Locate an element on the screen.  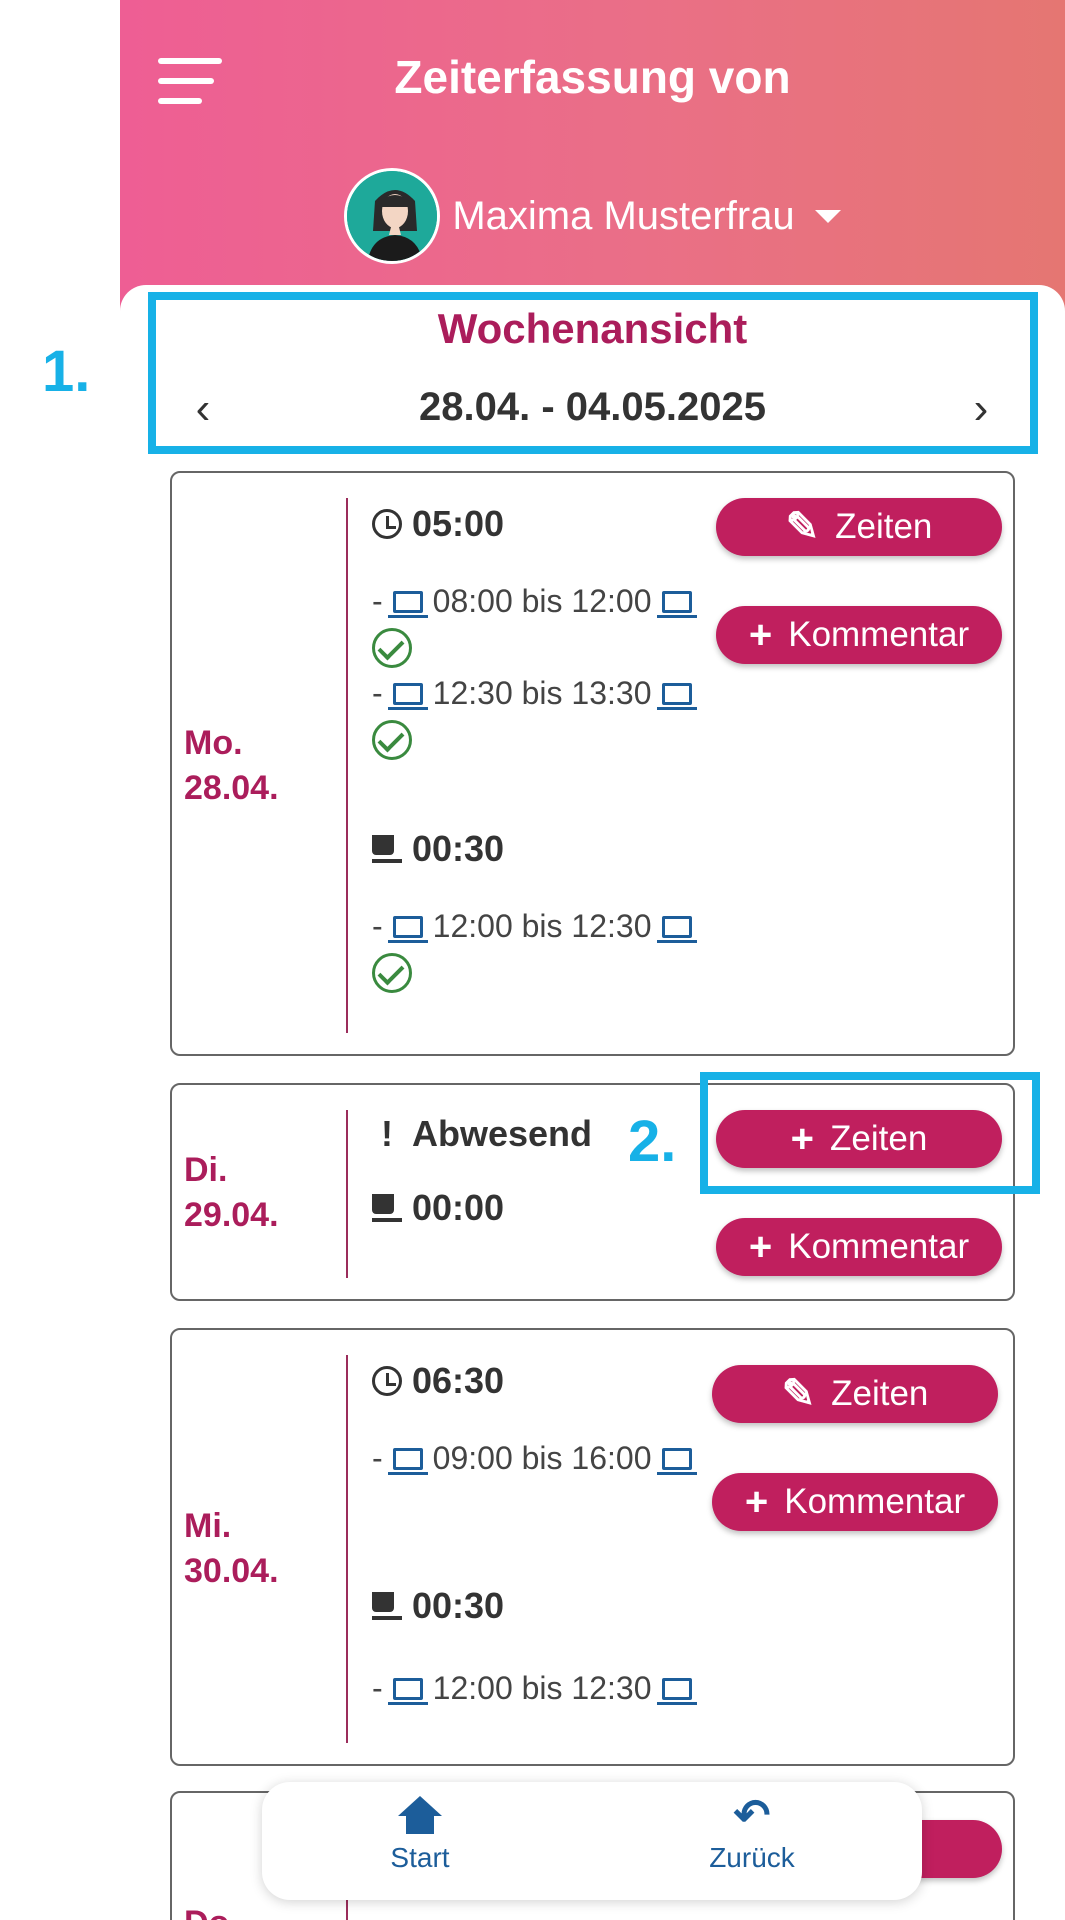
user-selector: Maxima Musterfrau is located at coordinates (592, 216).